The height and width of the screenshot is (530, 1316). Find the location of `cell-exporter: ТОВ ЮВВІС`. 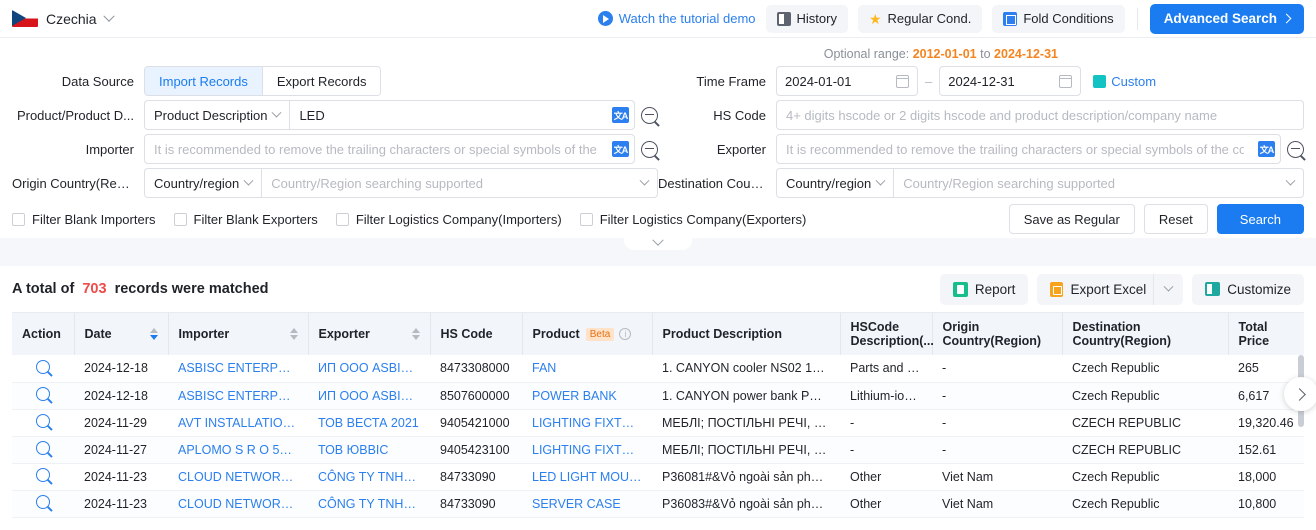

cell-exporter: ТОВ ЮВВІС is located at coordinates (369, 450).